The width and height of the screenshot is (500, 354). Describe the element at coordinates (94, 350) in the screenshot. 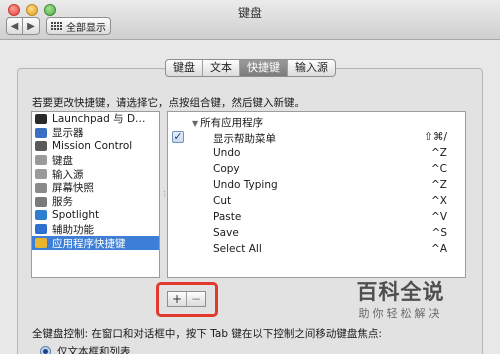

I see `radio-label: 仅文本框和列表` at that location.